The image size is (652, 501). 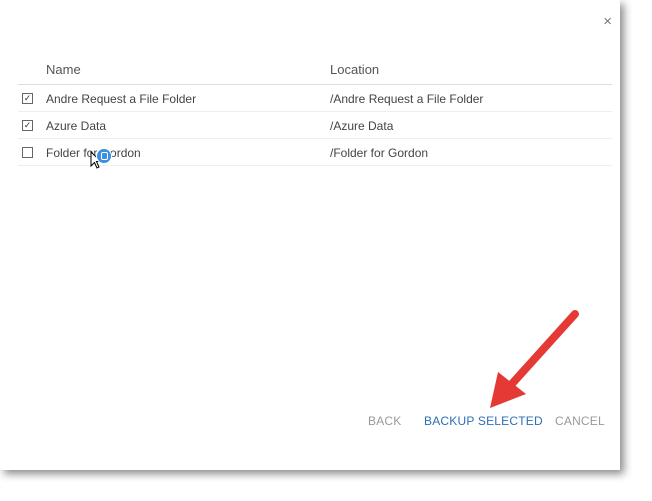 I want to click on back-button: BACK, so click(x=384, y=421).